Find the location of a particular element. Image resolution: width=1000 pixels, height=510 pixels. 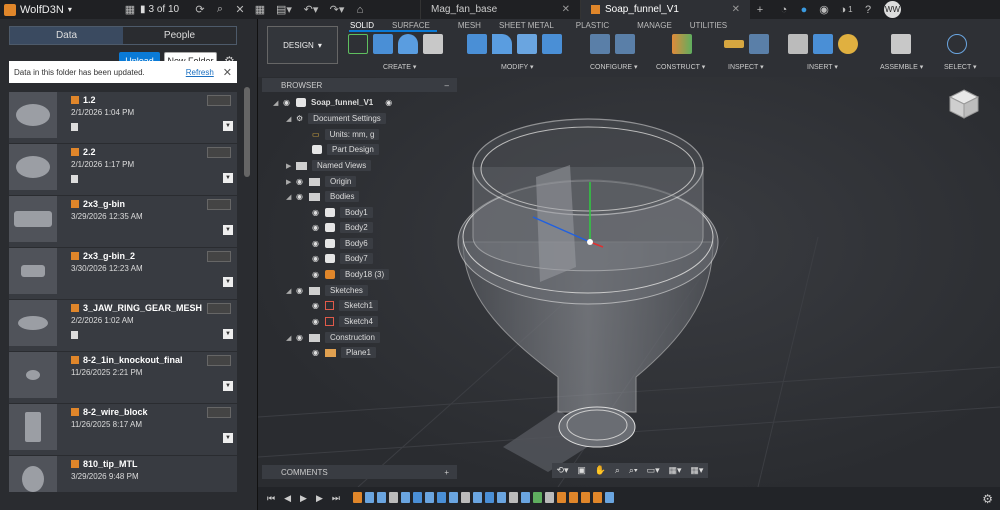

job-status-icon: ● is located at coordinates (804, 9).